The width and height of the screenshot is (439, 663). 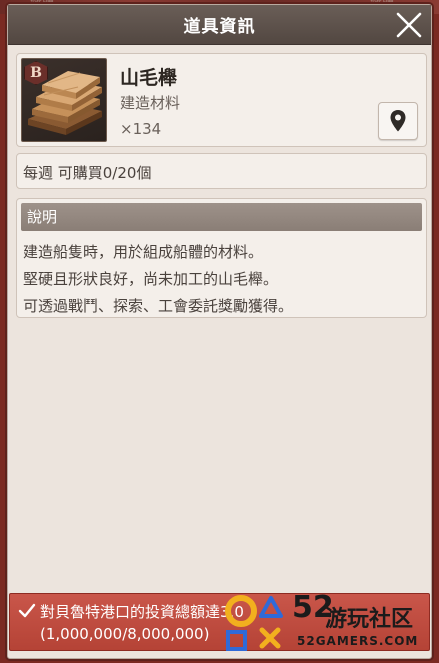 What do you see at coordinates (125, 634) in the screenshot?
I see `banner-progress: (1,000,000/8,000,000)` at bounding box center [125, 634].